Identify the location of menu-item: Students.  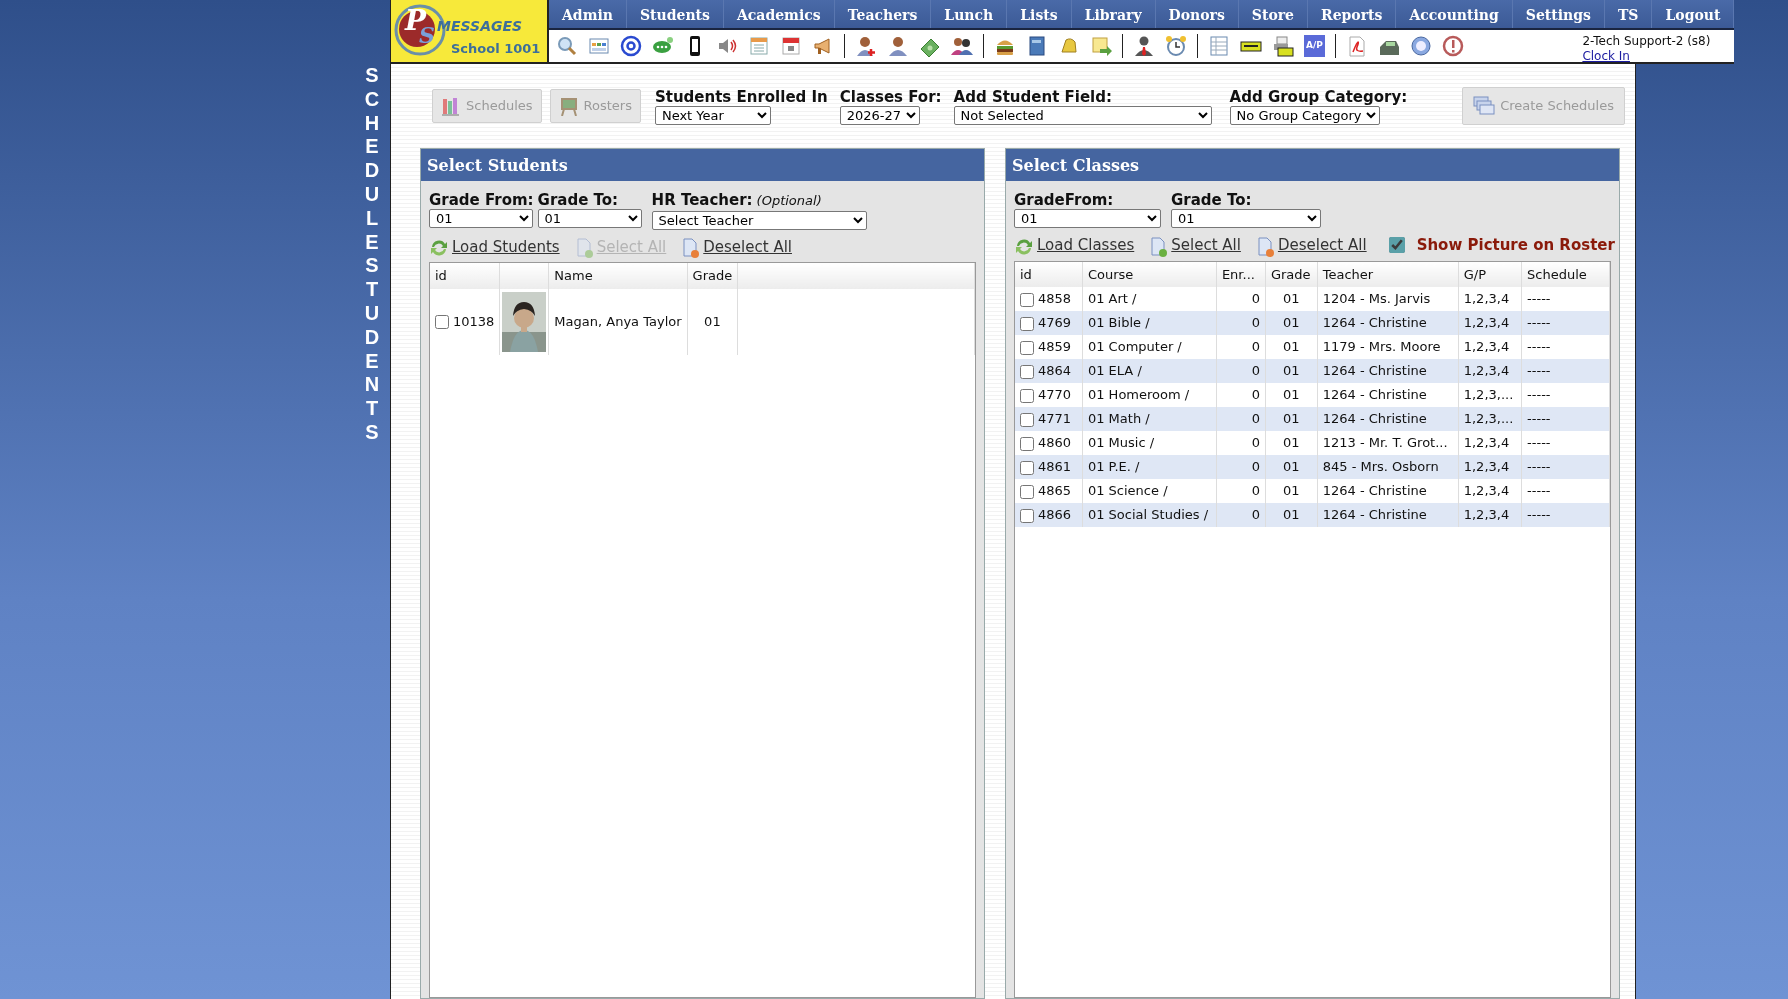
(675, 14).